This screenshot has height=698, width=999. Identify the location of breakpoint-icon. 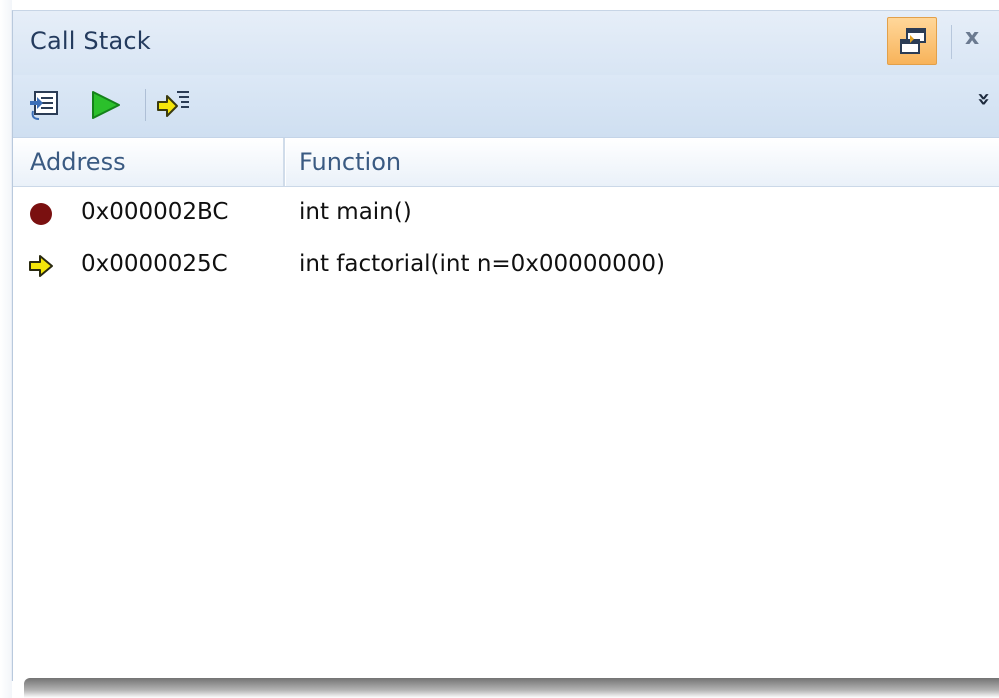
(41, 214).